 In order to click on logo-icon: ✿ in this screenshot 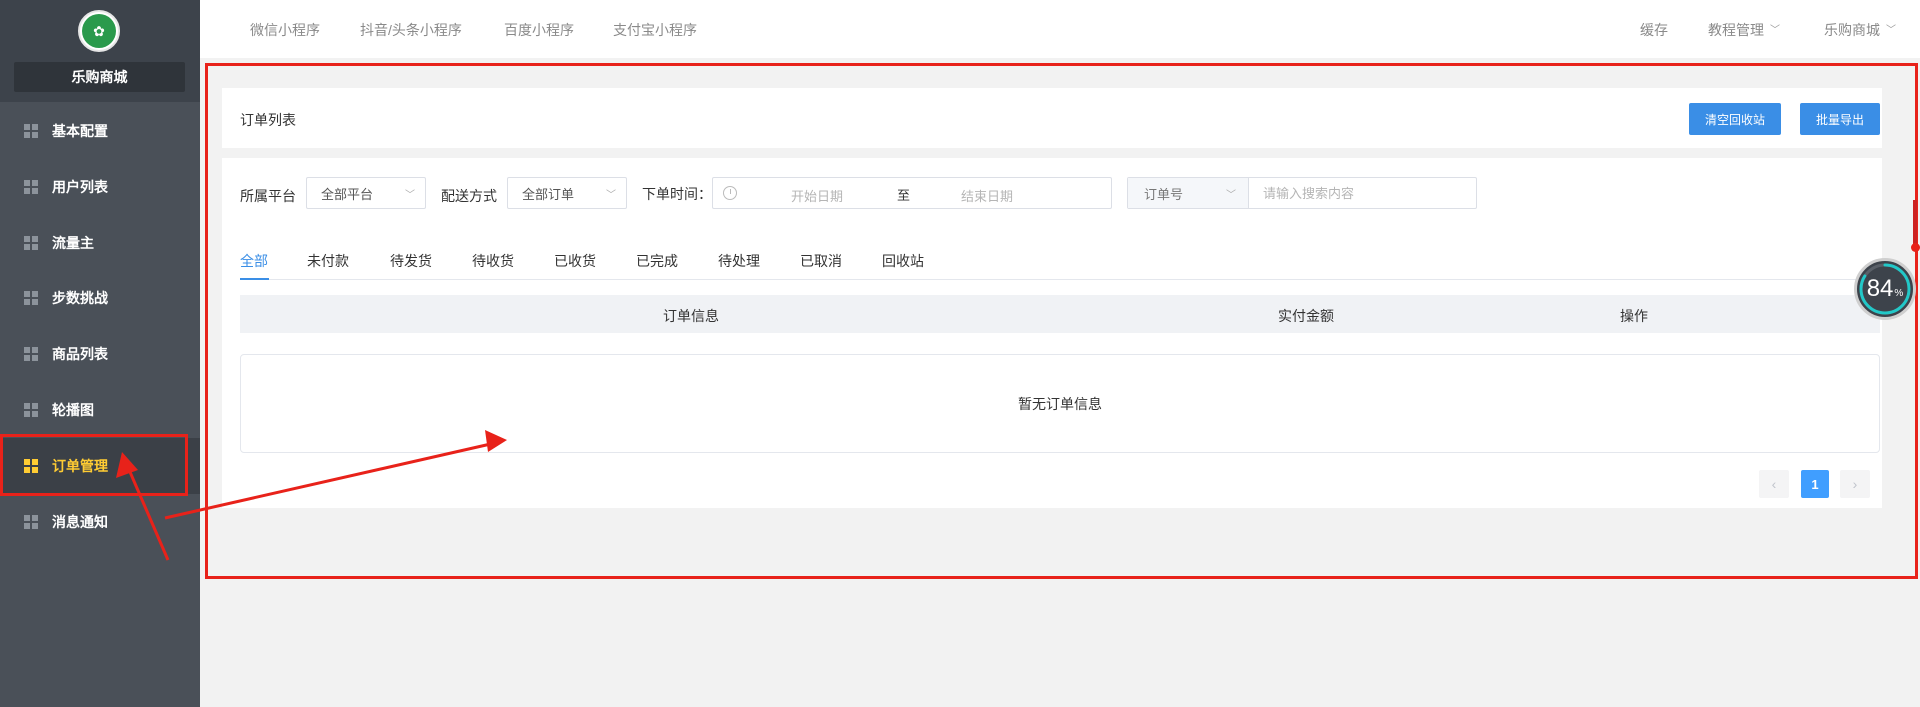, I will do `click(99, 31)`.